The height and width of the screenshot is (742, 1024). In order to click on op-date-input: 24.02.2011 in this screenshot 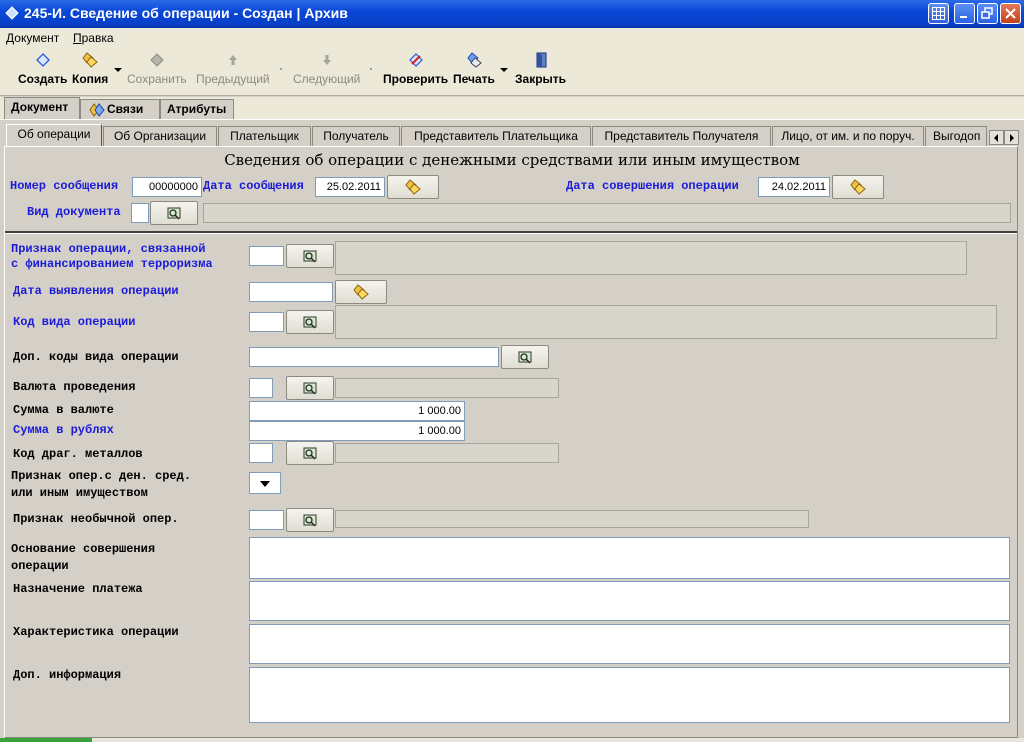, I will do `click(794, 187)`.